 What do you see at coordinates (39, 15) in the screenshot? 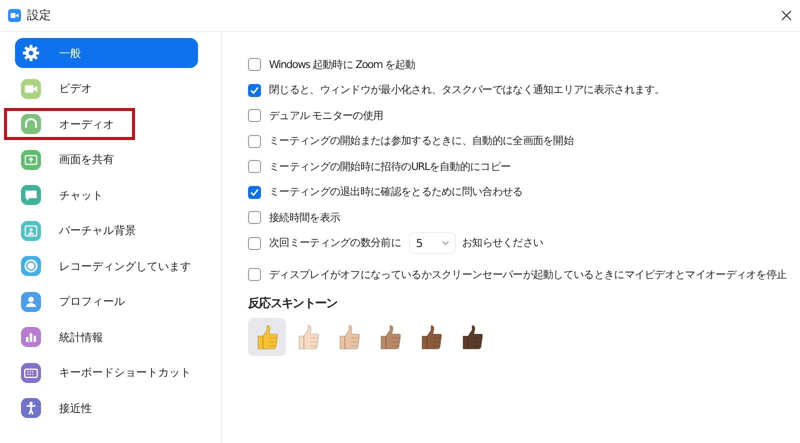
I see `window-title: 設定` at bounding box center [39, 15].